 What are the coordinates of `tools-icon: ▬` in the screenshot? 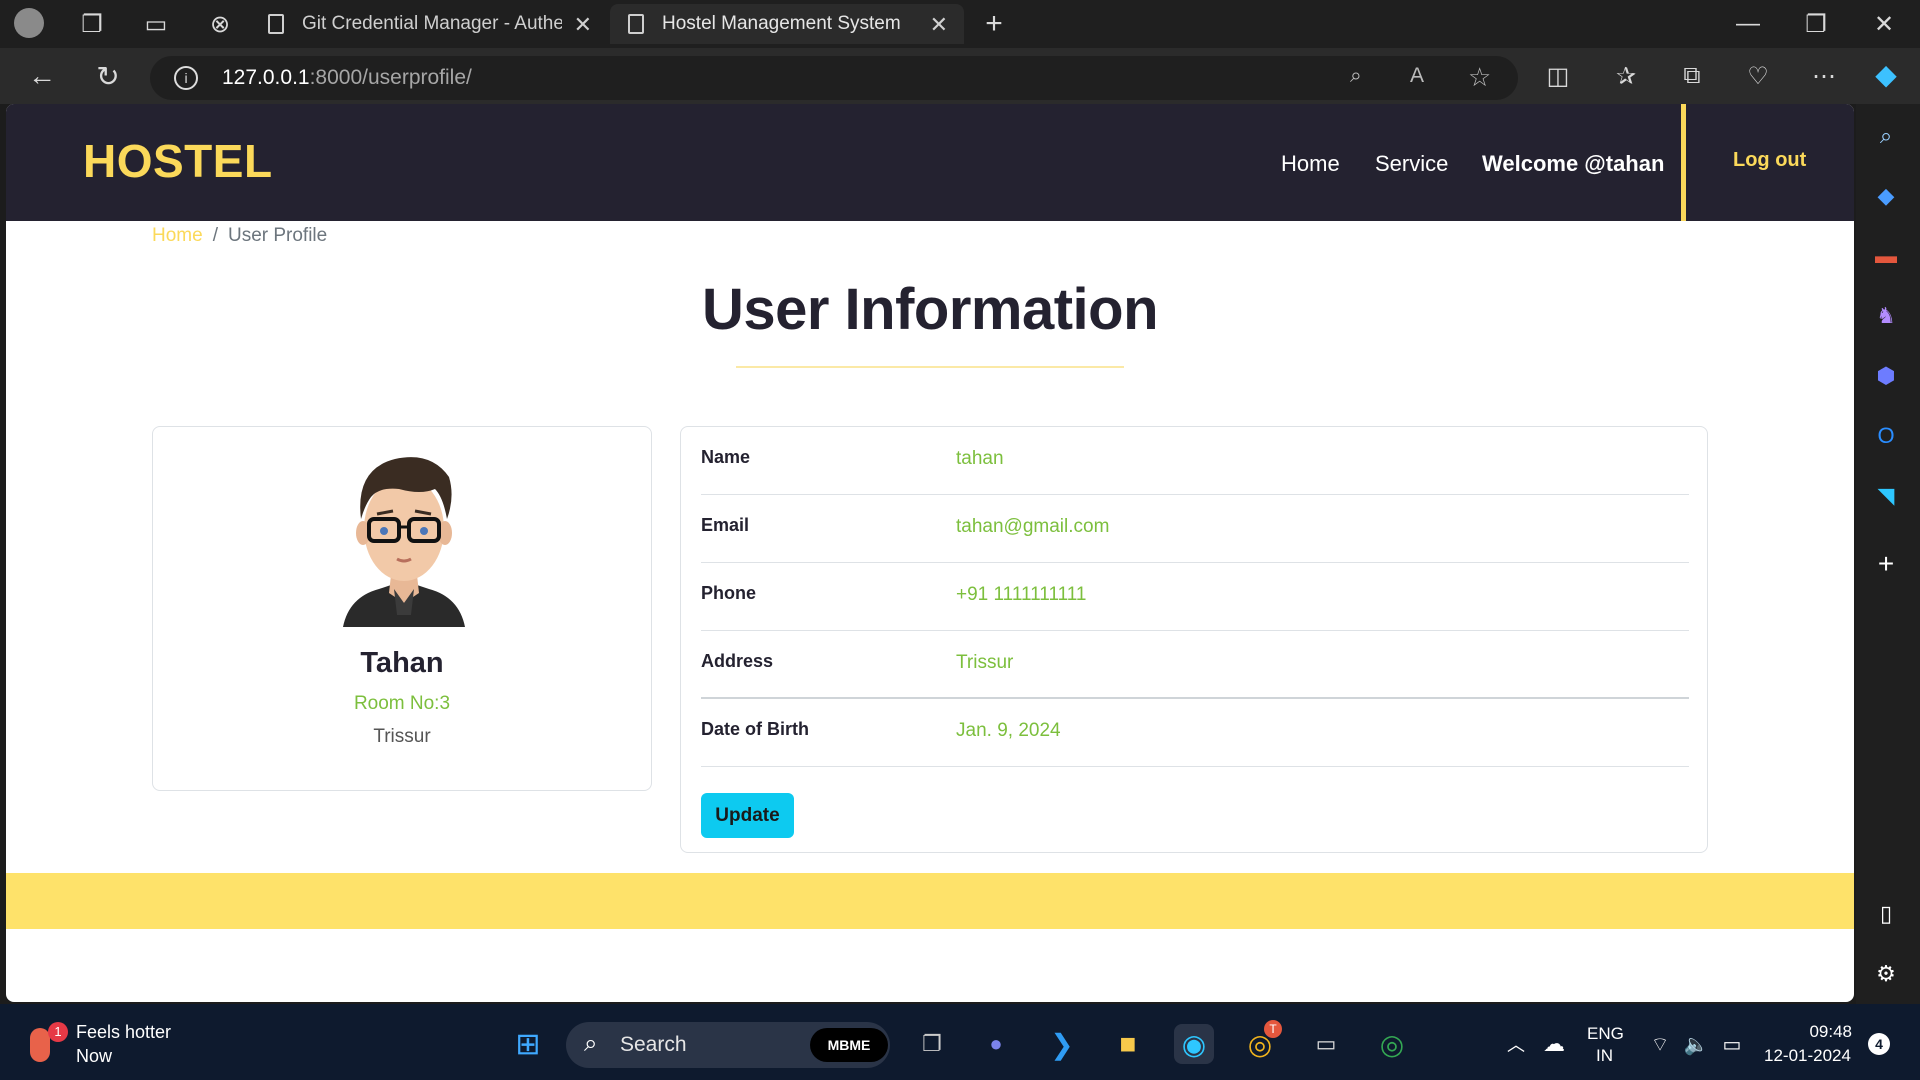 It's located at (1886, 256).